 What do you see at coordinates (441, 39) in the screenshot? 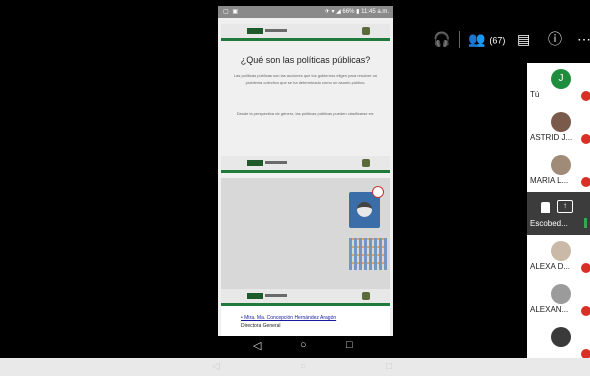
I see `audio-icon: 🎧` at bounding box center [441, 39].